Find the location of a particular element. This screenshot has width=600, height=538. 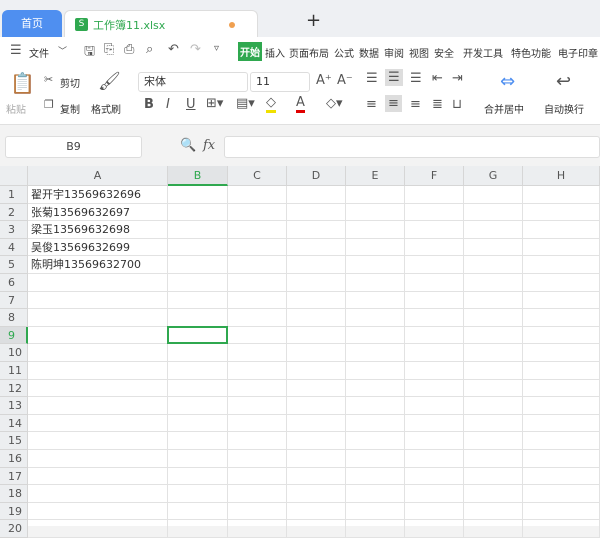

row-header-15: 15 is located at coordinates (14, 441).